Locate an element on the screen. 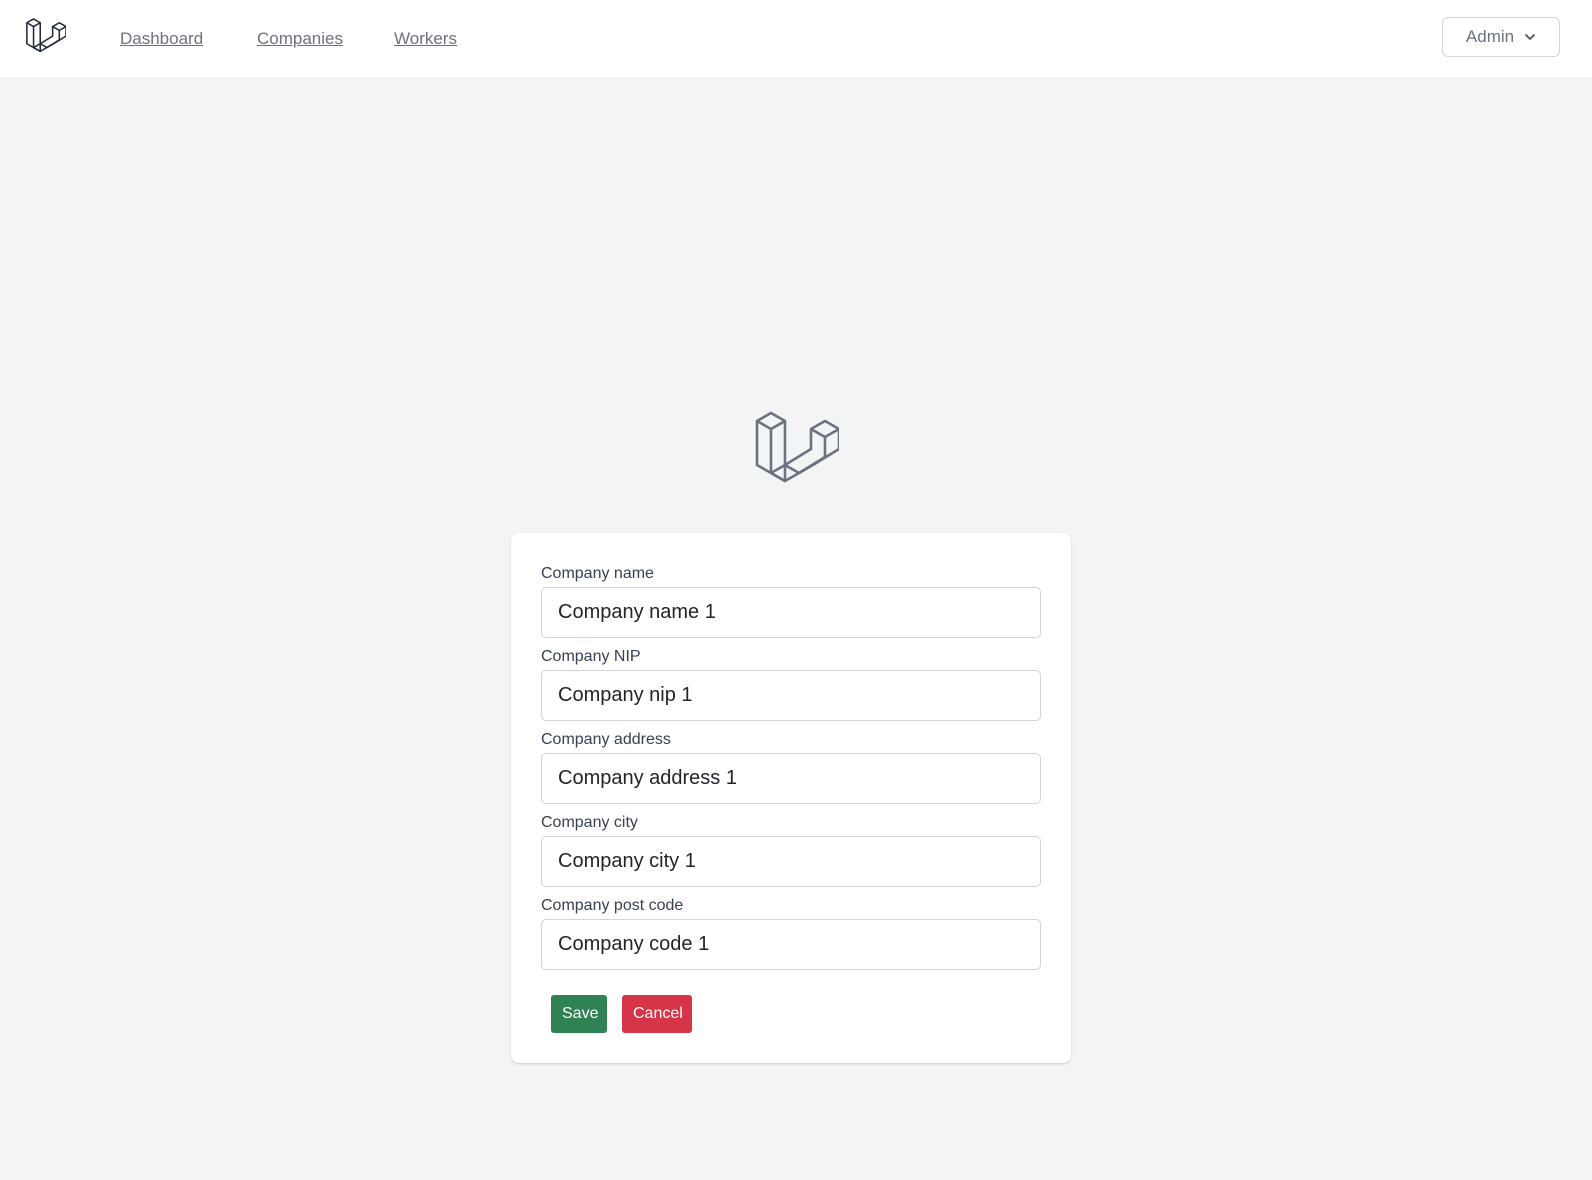 The width and height of the screenshot is (1592, 1180). company-address-input is located at coordinates (791, 778).